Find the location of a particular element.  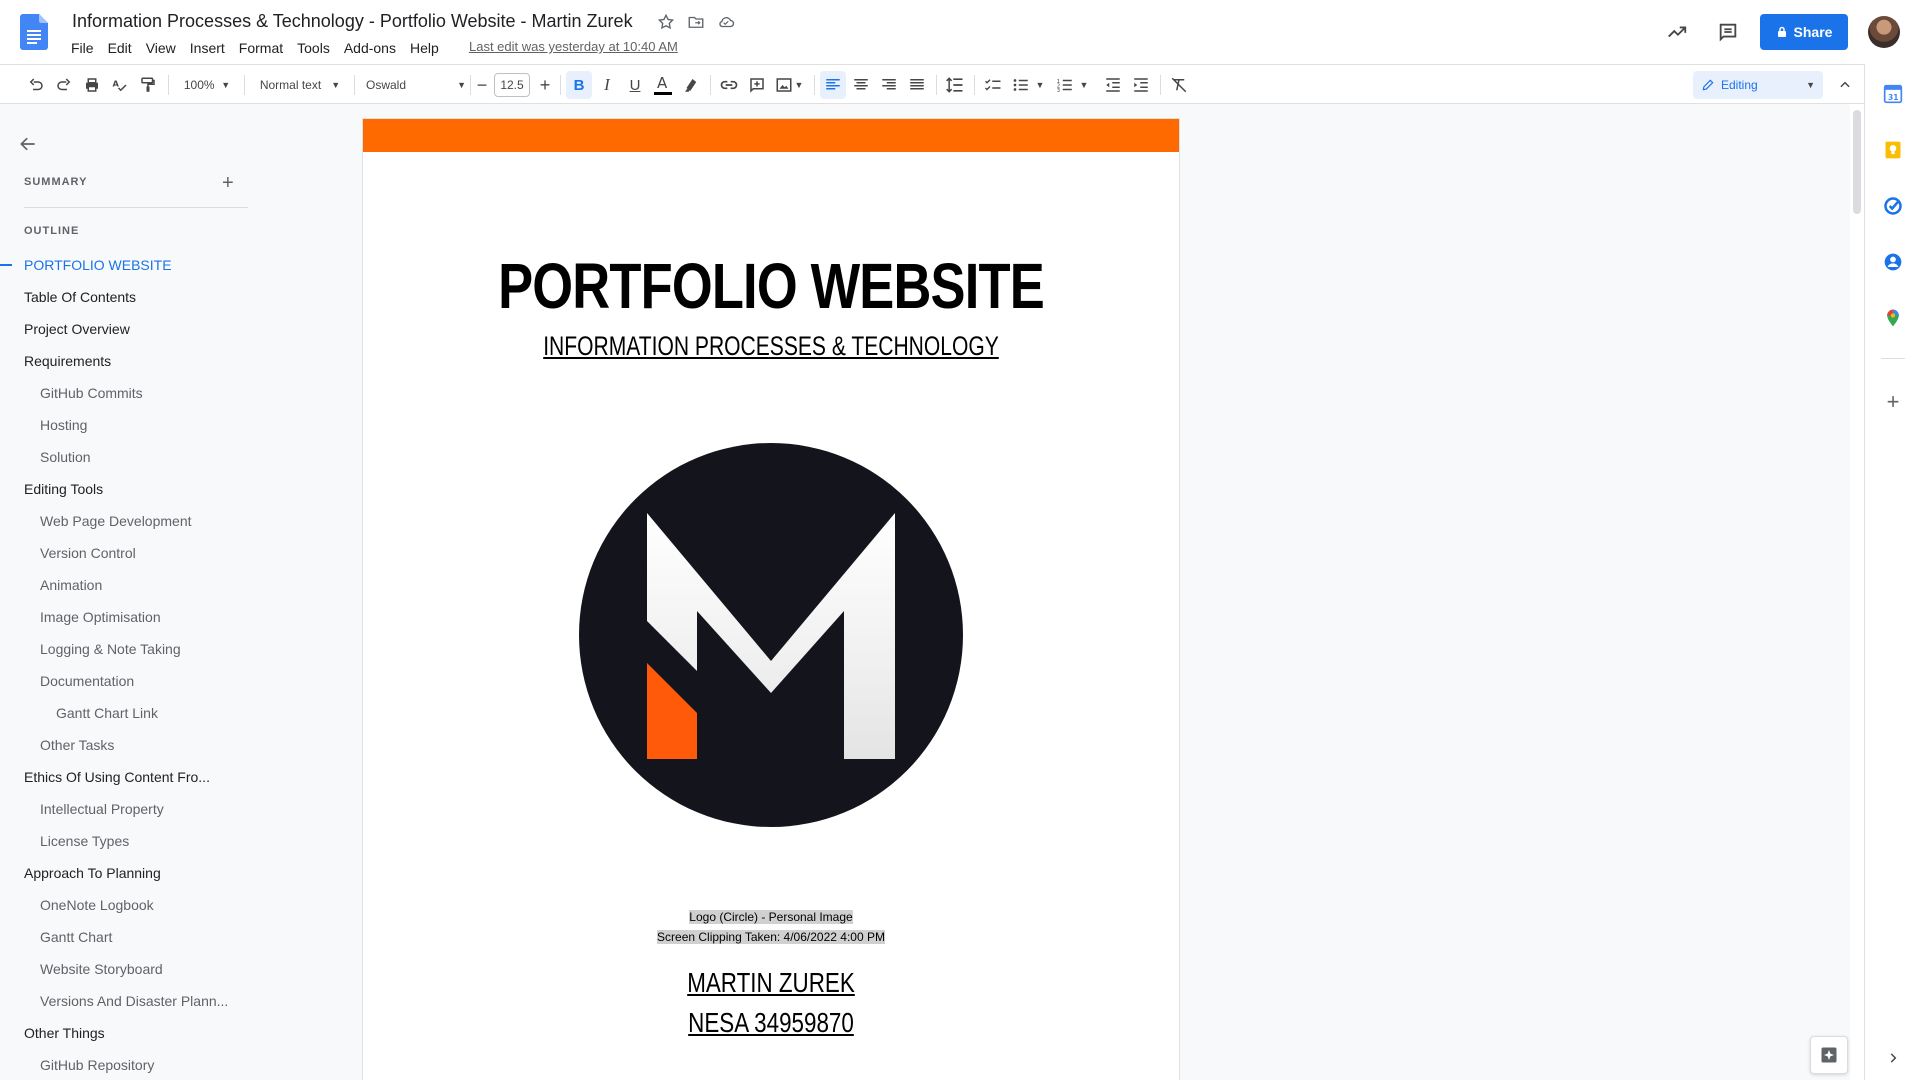

menu-insert: Insert is located at coordinates (207, 48).